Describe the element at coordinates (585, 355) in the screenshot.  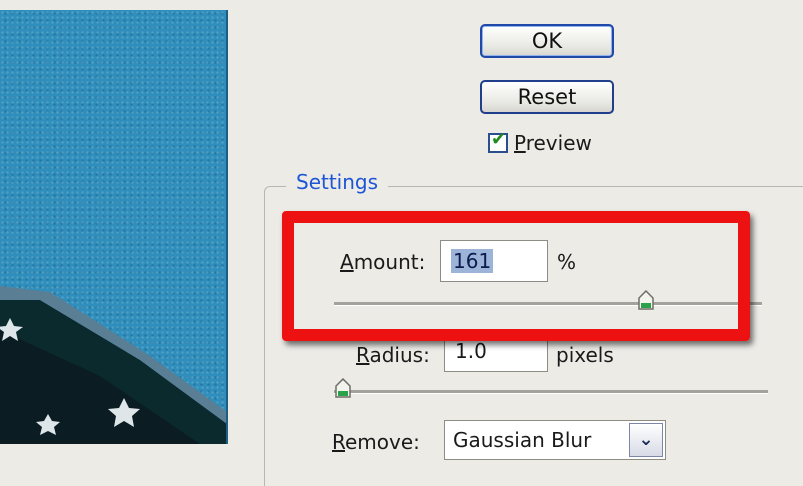
I see `radius-unit: pixels` at that location.